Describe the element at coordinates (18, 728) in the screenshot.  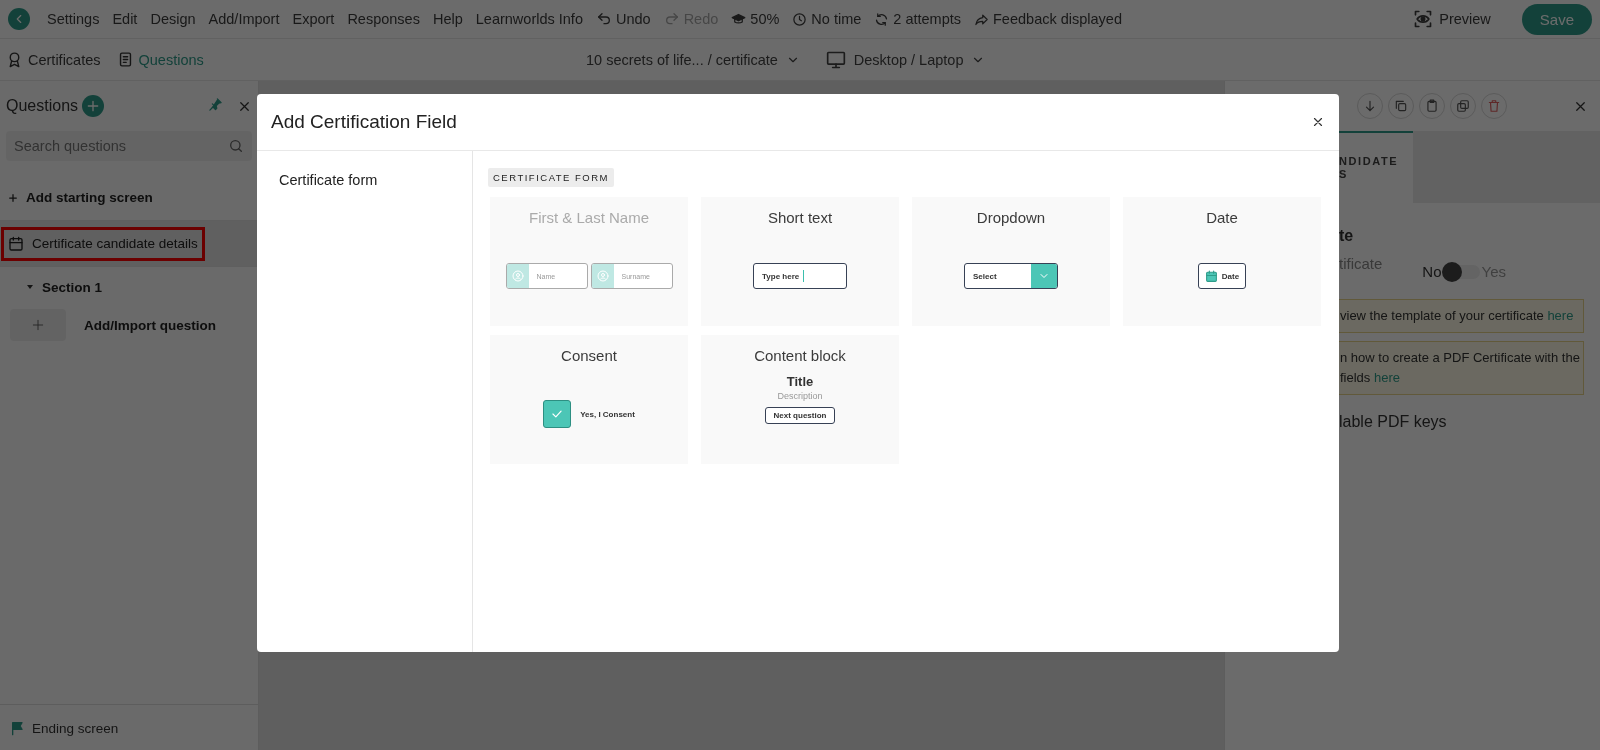
I see `flag-icon` at that location.